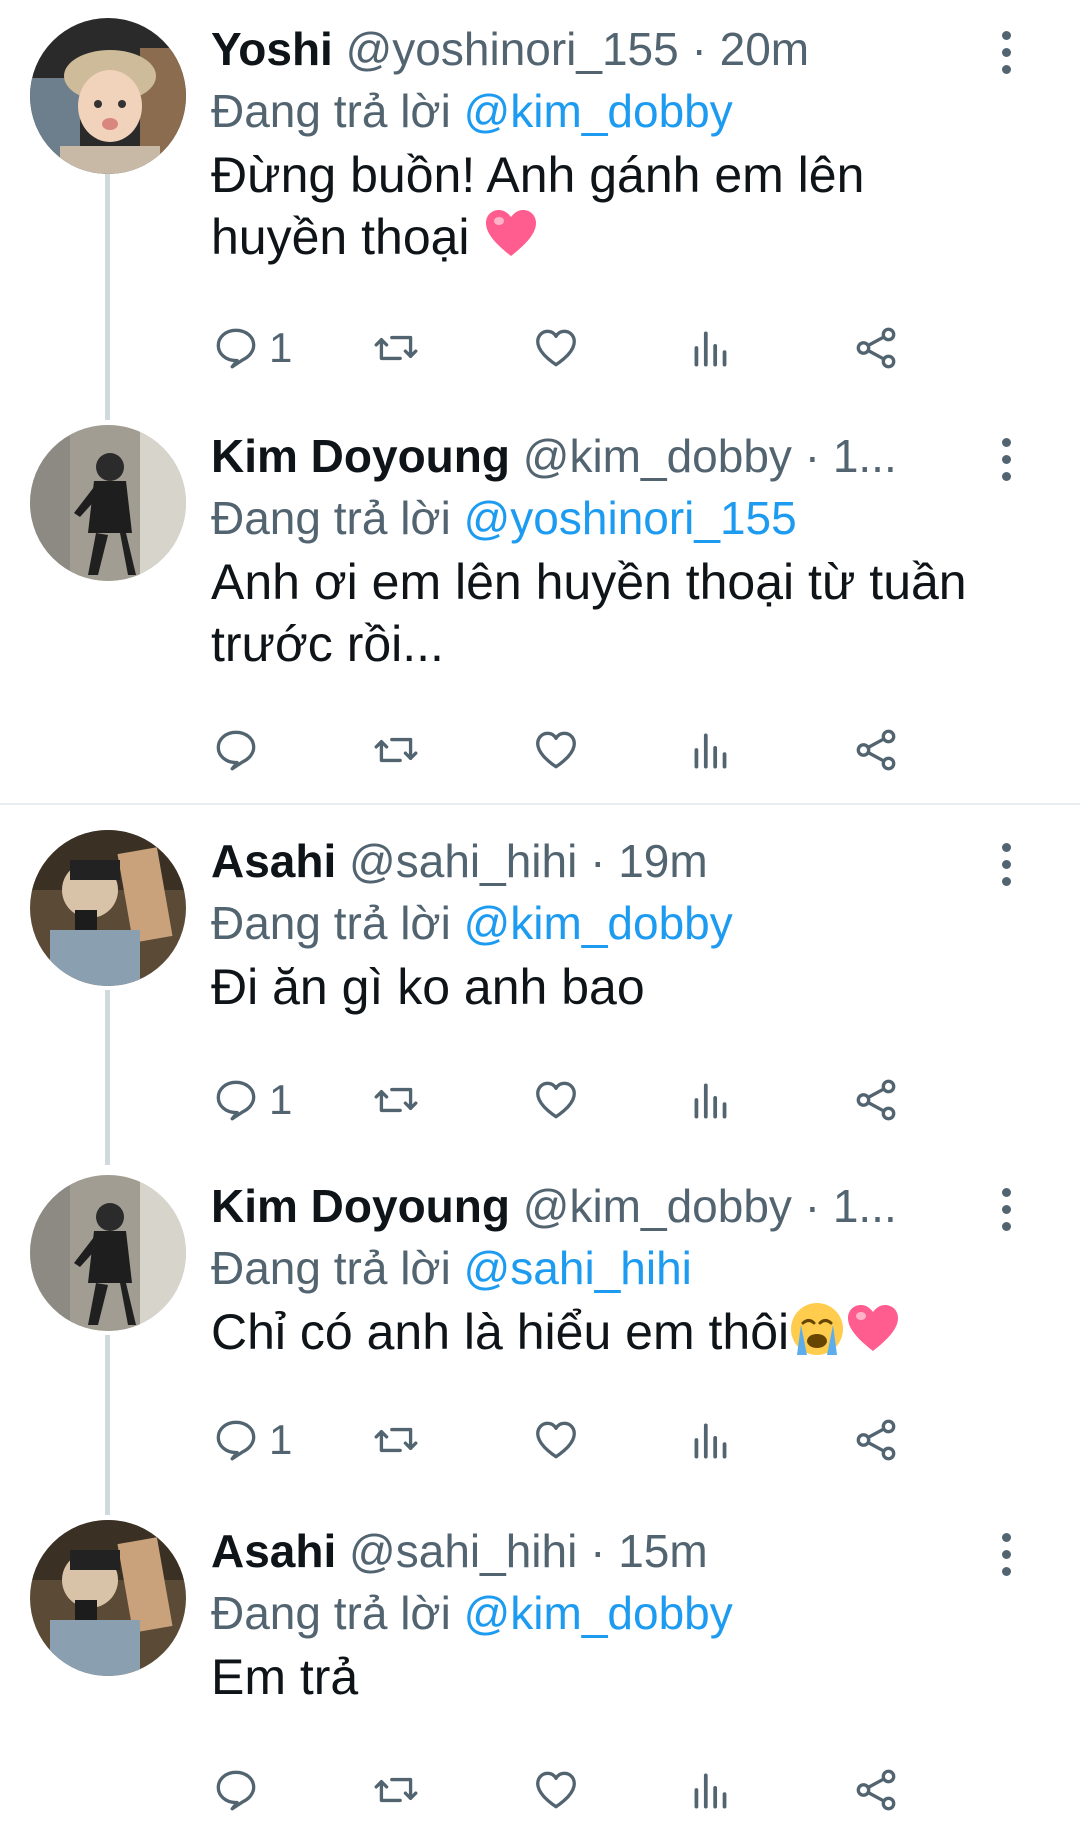 The height and width of the screenshot is (1836, 1080). What do you see at coordinates (630, 518) in the screenshot?
I see `mention-link: @yoshinori_155` at bounding box center [630, 518].